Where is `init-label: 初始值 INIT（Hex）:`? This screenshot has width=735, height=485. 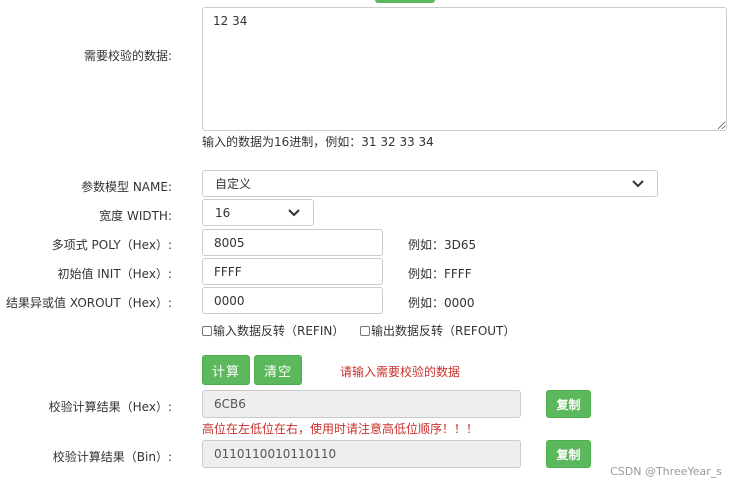 init-label: 初始值 INIT（Hex）: is located at coordinates (114, 274).